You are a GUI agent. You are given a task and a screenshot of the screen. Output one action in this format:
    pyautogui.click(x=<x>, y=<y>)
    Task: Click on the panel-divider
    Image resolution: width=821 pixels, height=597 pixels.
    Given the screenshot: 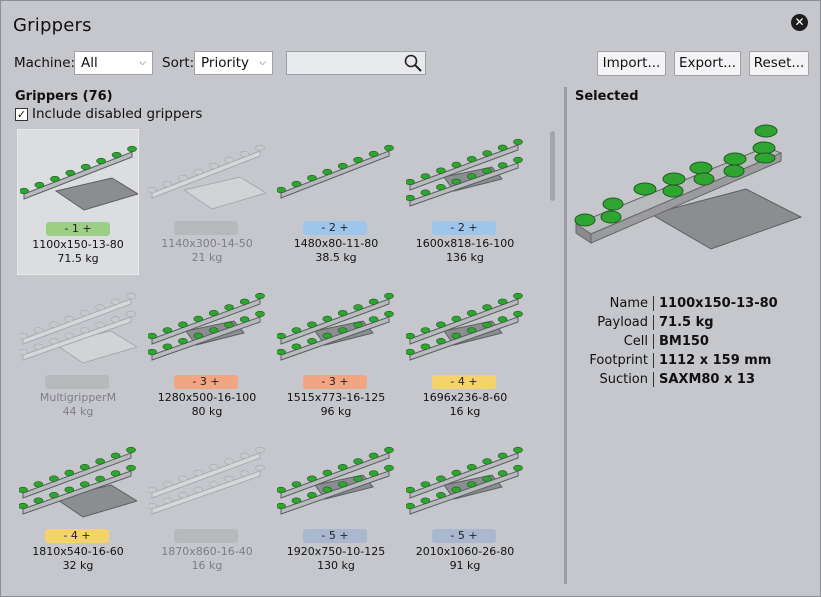 What is the action you would take?
    pyautogui.click(x=565, y=335)
    